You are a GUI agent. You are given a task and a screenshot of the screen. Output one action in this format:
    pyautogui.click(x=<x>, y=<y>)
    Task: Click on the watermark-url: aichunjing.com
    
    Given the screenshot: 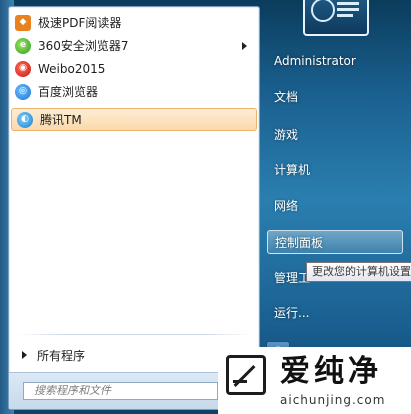 What is the action you would take?
    pyautogui.click(x=333, y=400)
    